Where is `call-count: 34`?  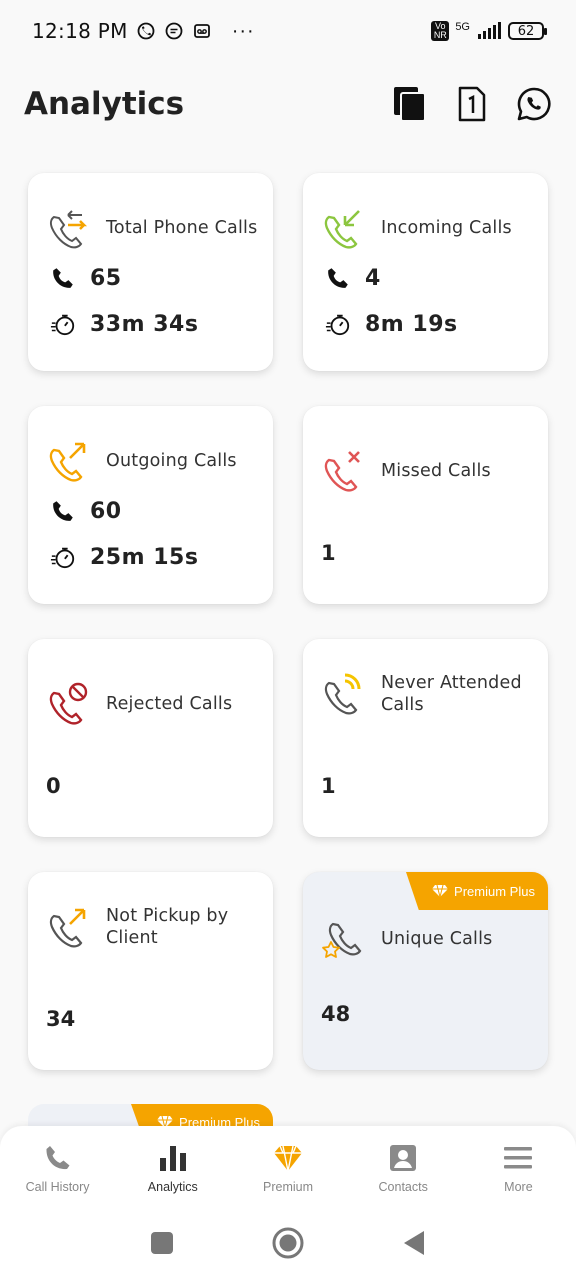
call-count: 34 is located at coordinates (61, 1019).